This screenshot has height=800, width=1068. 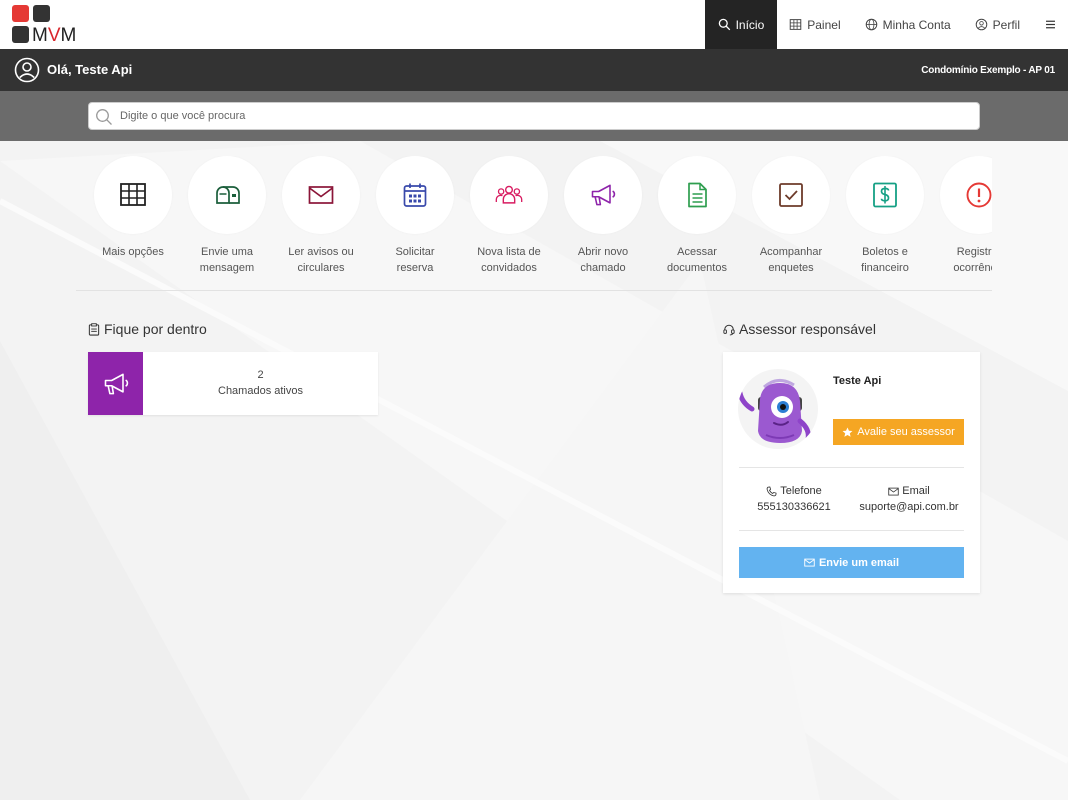 What do you see at coordinates (415, 260) in the screenshot?
I see `action-label: Solicitar reserva` at bounding box center [415, 260].